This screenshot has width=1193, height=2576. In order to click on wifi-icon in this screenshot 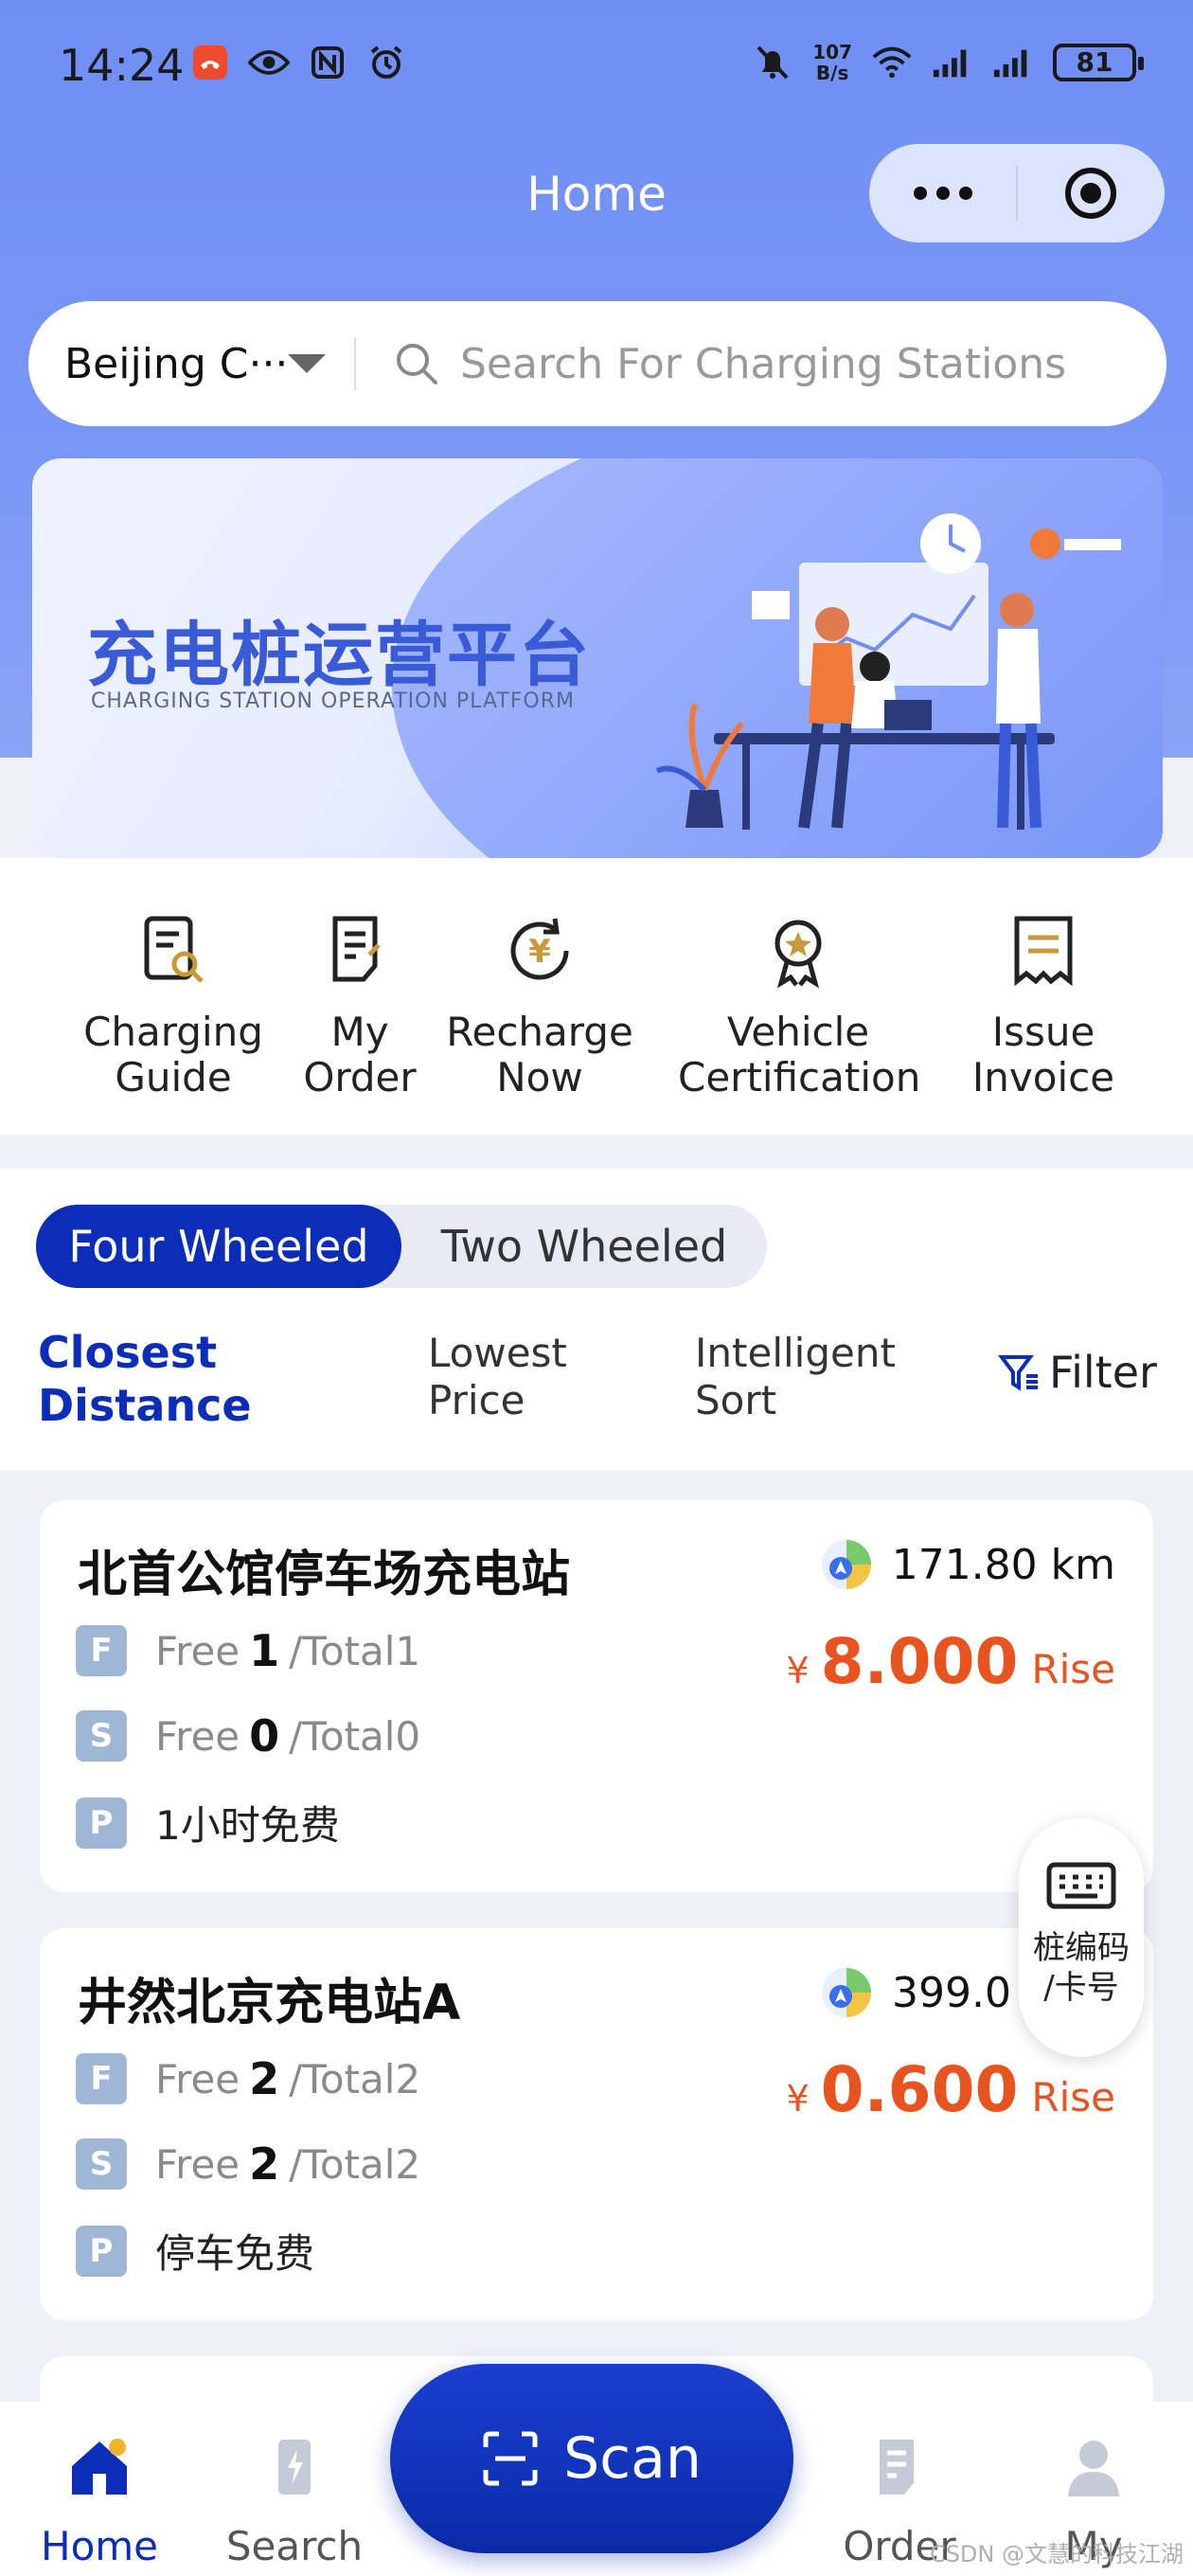, I will do `click(892, 62)`.